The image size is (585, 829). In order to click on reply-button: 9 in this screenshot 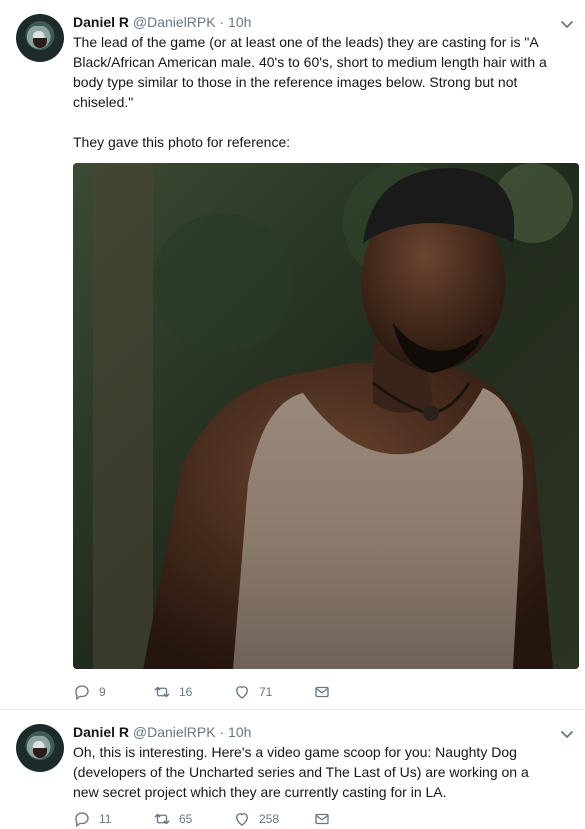, I will do `click(113, 692)`.